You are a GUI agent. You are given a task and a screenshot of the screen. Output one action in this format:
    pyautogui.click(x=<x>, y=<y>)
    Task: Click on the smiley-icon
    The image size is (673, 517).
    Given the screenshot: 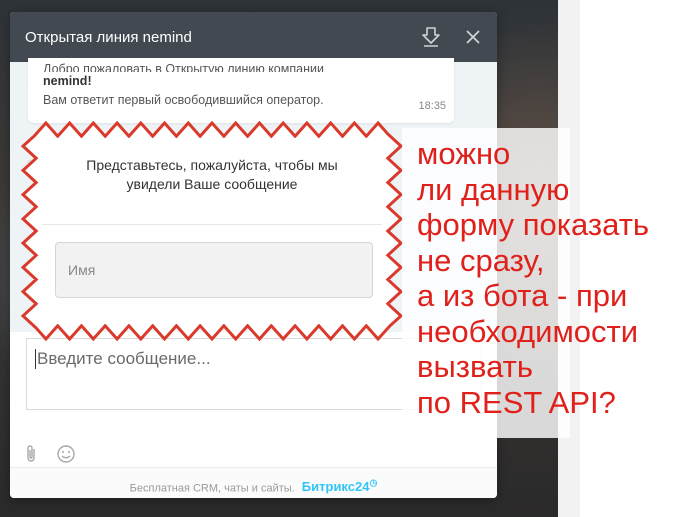 What is the action you would take?
    pyautogui.click(x=66, y=456)
    